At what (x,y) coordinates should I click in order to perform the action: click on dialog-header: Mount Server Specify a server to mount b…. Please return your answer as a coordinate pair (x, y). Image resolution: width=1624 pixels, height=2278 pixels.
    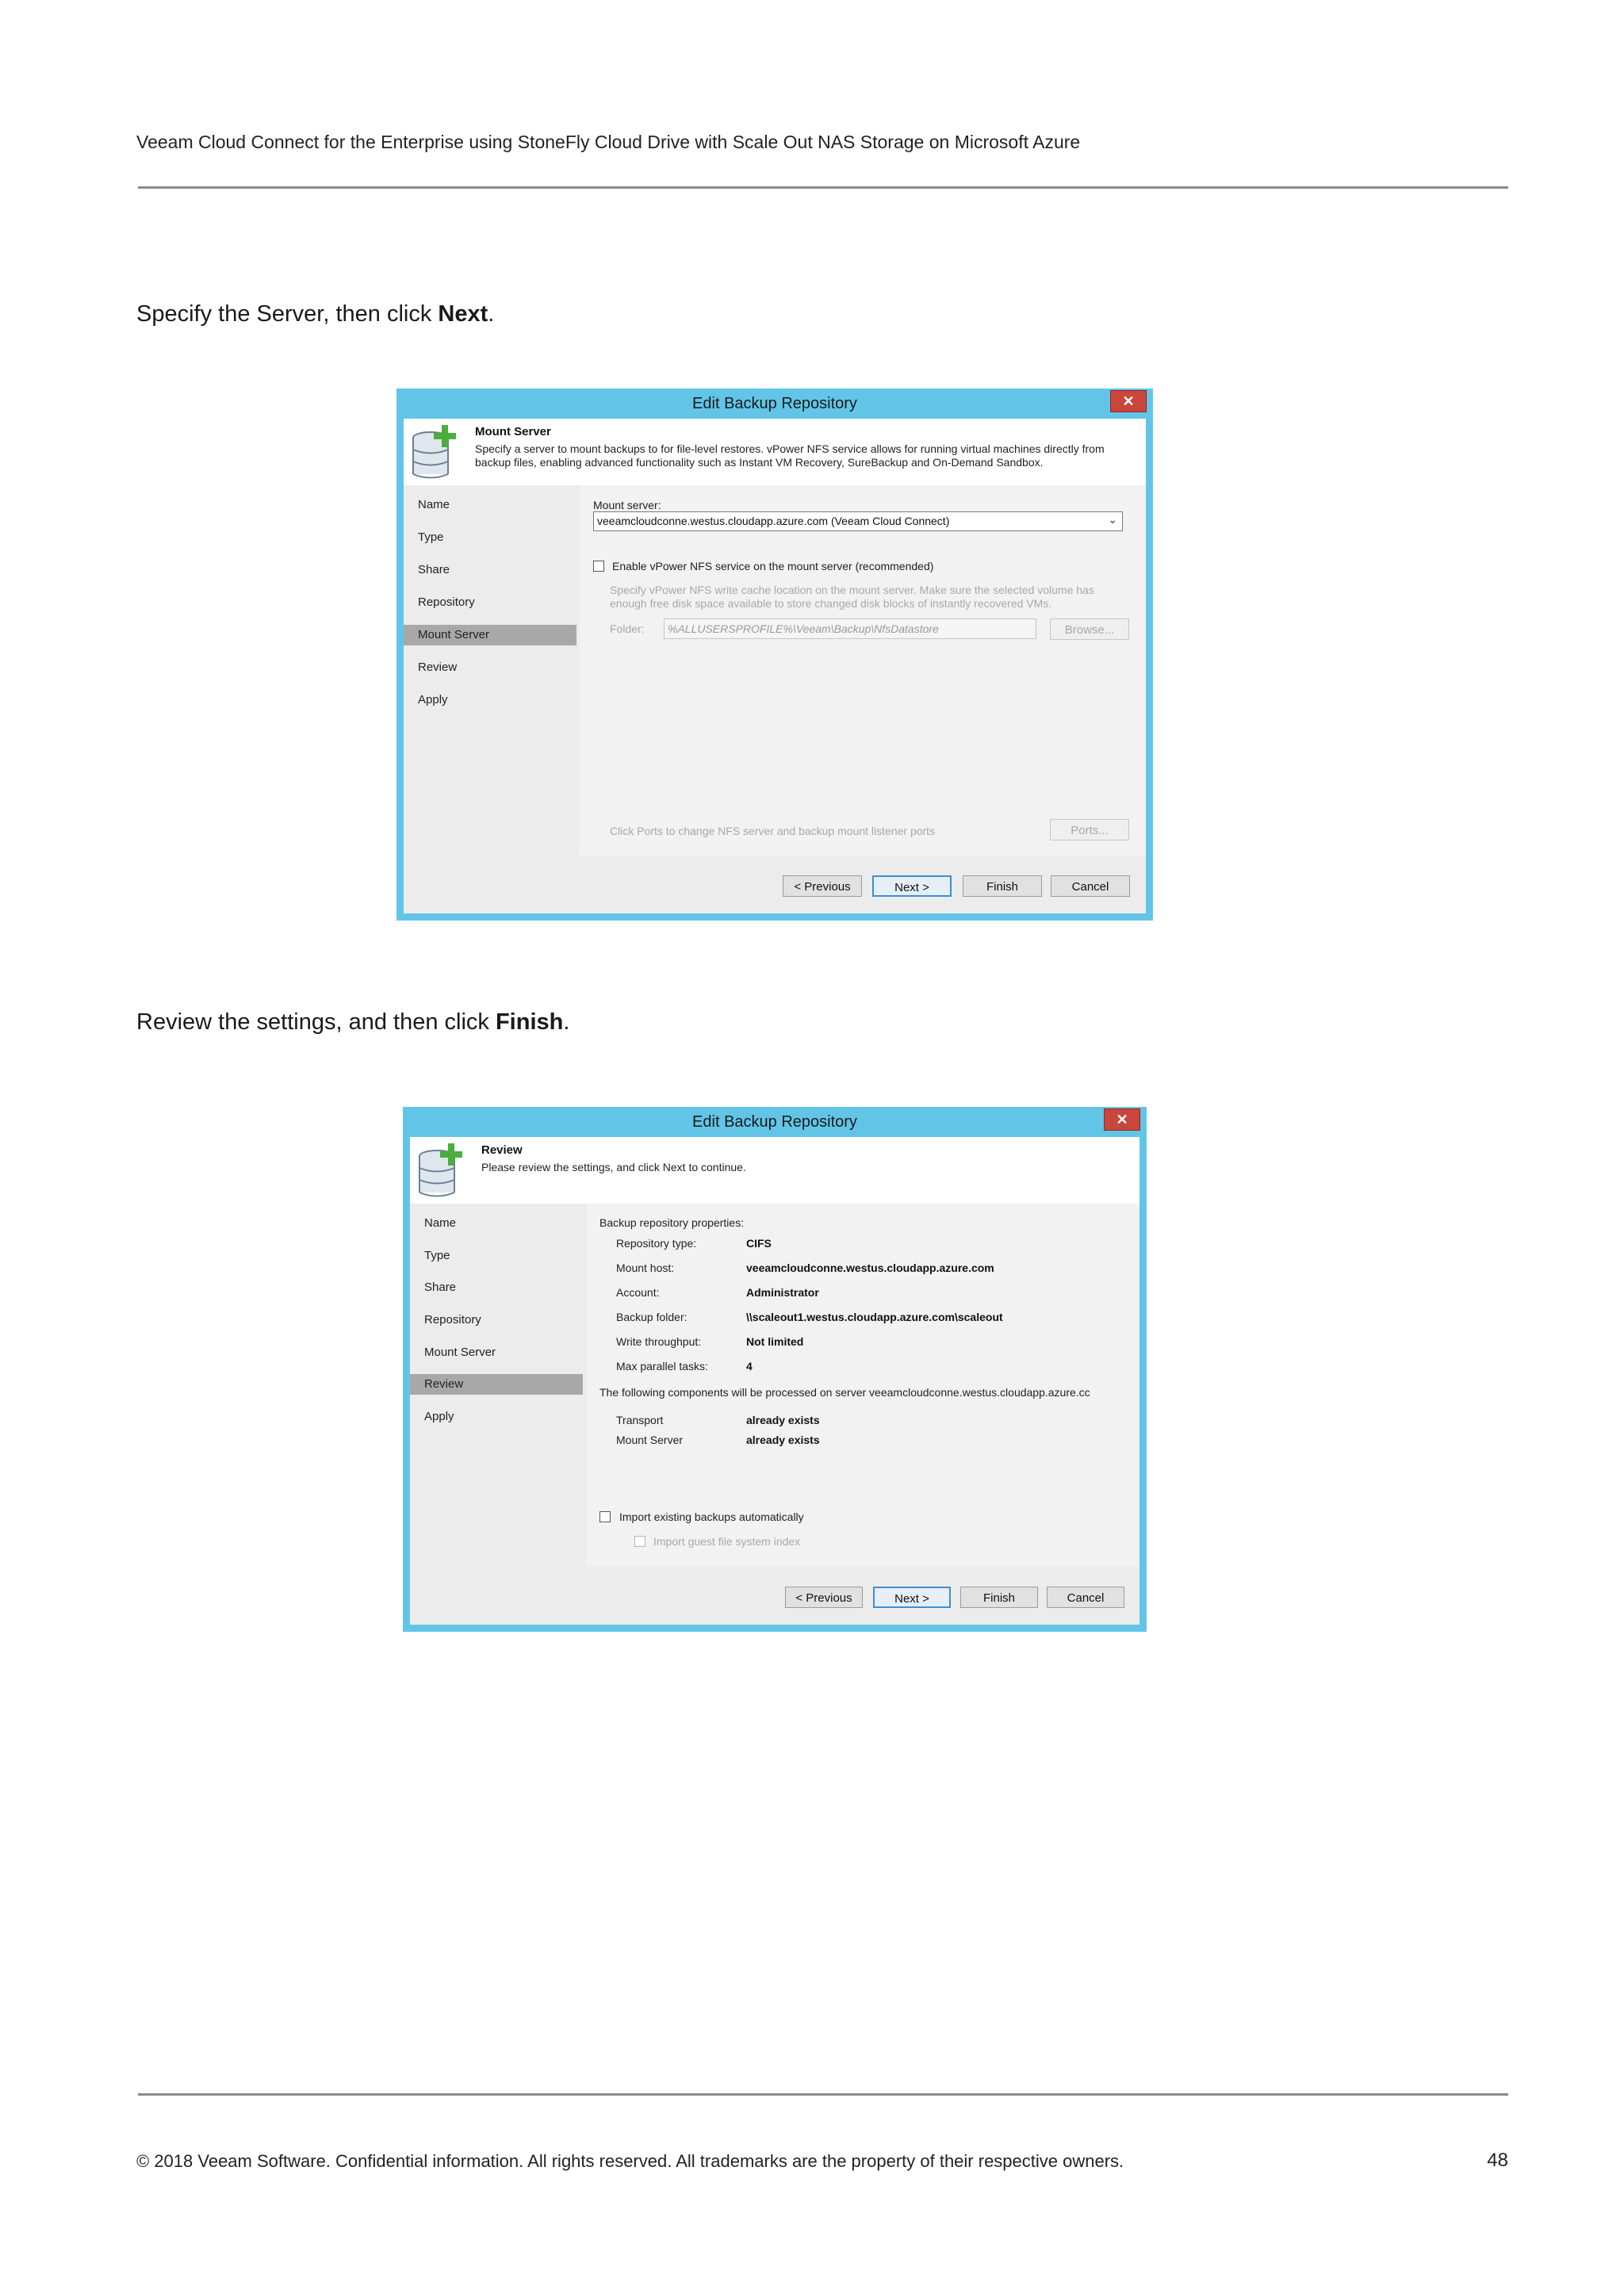
    Looking at the image, I should click on (775, 452).